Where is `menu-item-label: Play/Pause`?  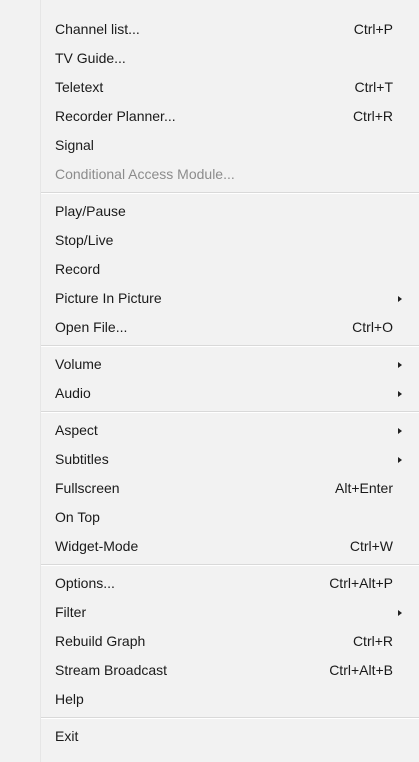
menu-item-label: Play/Pause is located at coordinates (90, 211).